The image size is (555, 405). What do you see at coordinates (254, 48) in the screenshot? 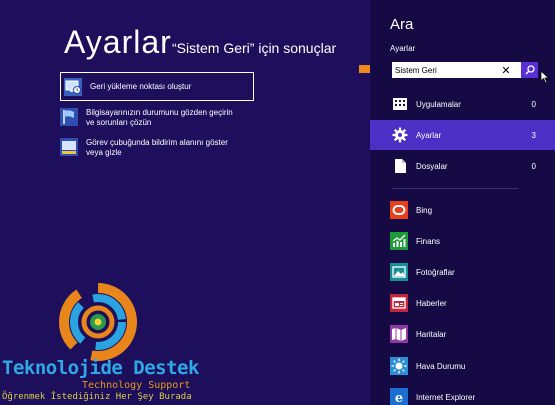
I see `results-subtitle: “Sistem Geri” için sonuçlar` at bounding box center [254, 48].